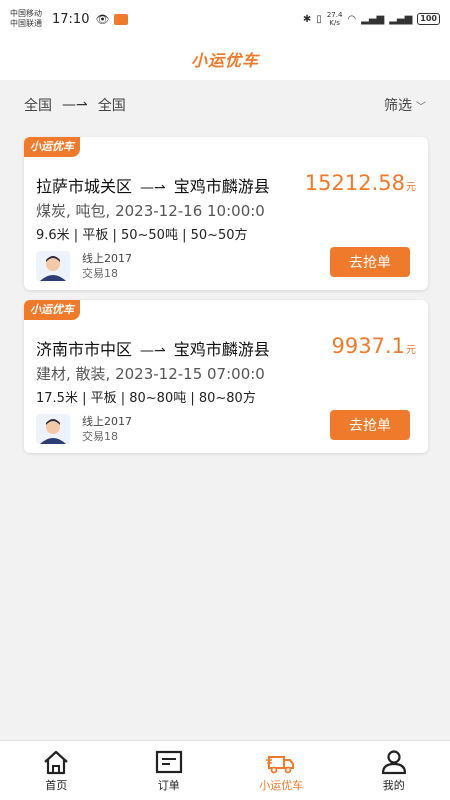 Image resolution: width=450 pixels, height=800 pixels. I want to click on filter-button: 筛选 ﹀, so click(405, 105).